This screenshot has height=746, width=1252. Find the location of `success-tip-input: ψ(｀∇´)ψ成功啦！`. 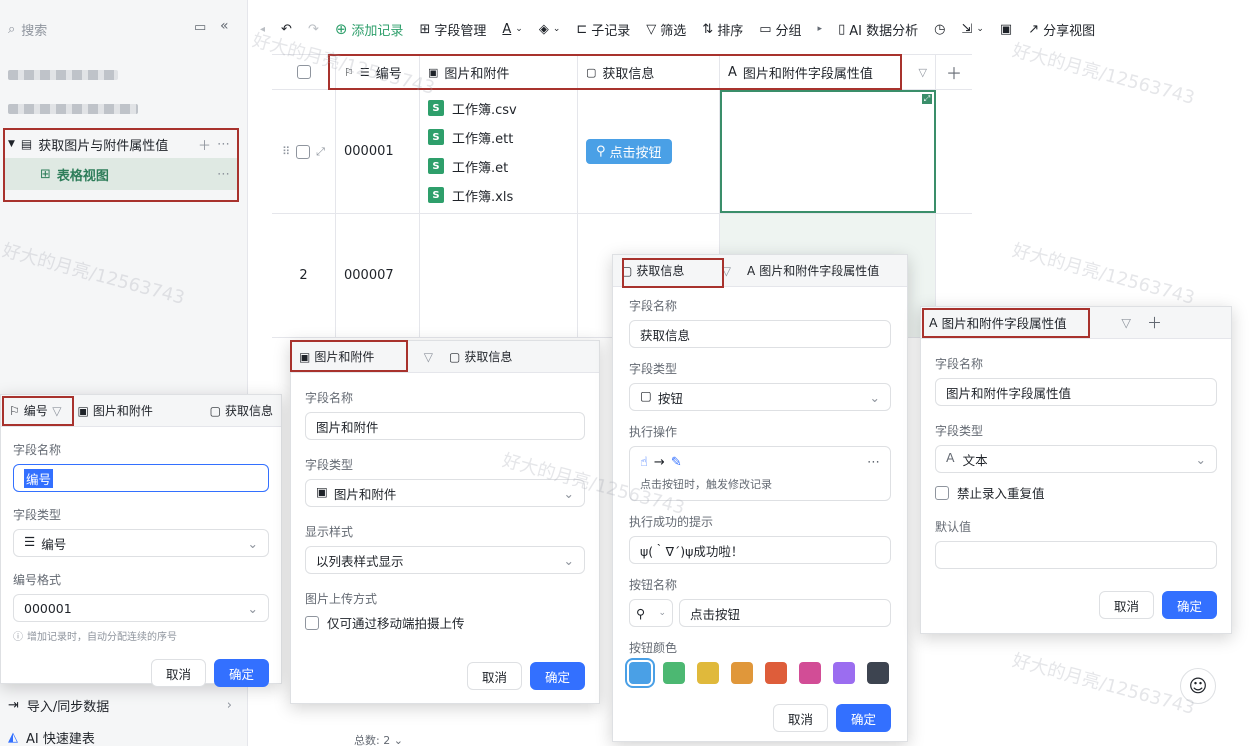

success-tip-input: ψ(｀∇´)ψ成功啦！ is located at coordinates (760, 550).